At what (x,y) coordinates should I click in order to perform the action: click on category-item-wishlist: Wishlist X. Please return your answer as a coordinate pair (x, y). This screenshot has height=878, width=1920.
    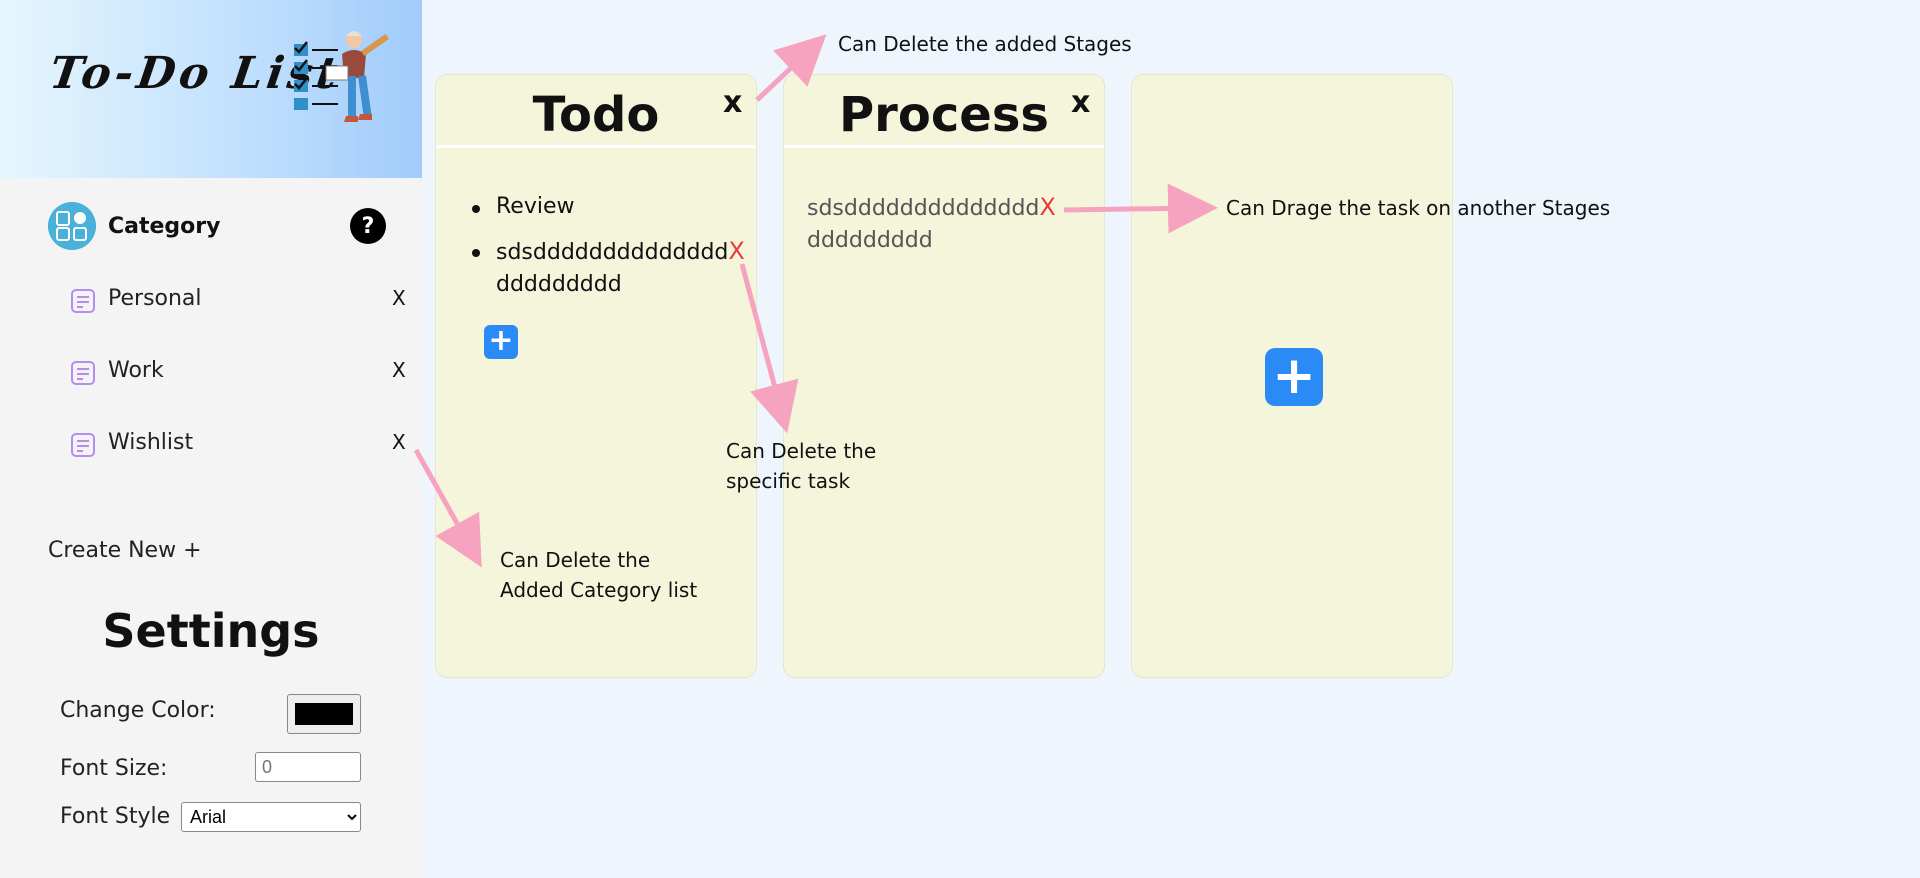
    Looking at the image, I should click on (240, 444).